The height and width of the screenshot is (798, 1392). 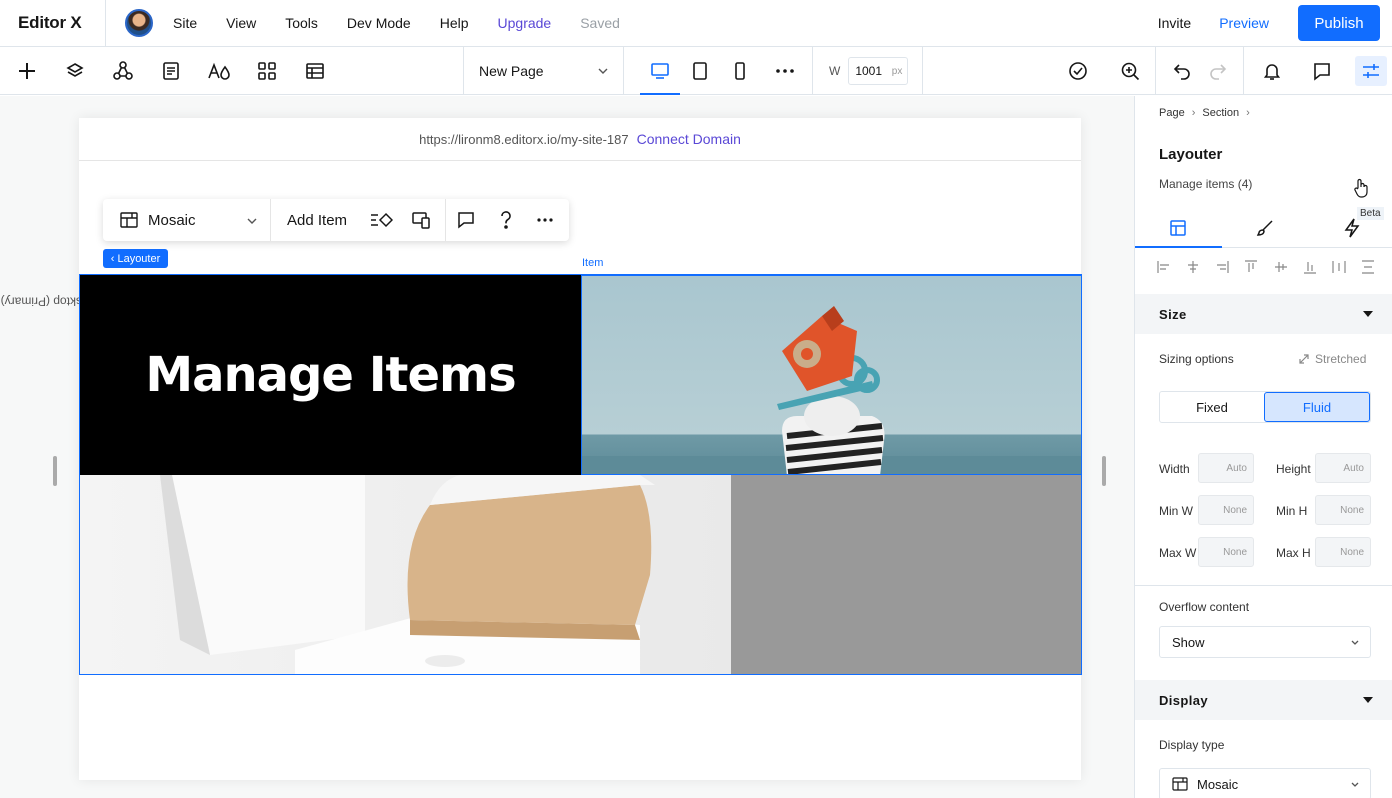 I want to click on help-icon, so click(x=506, y=220).